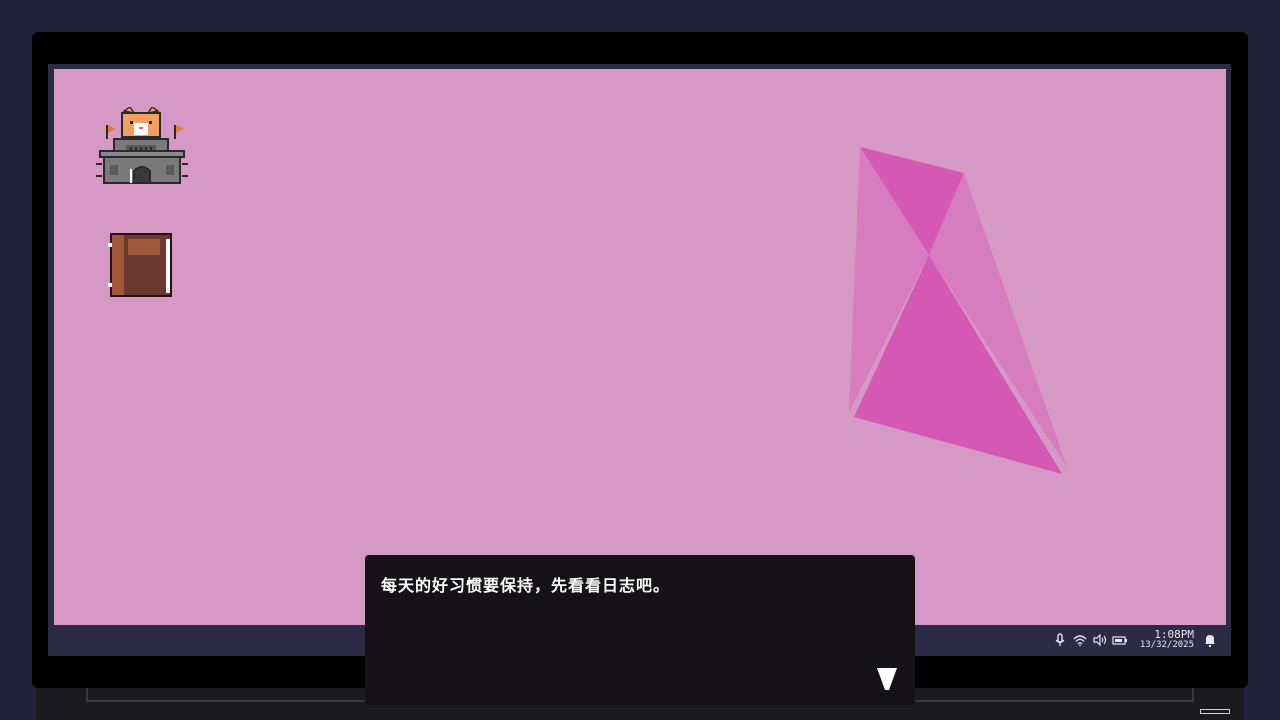  I want to click on system-clock: 1:08PM 13/32/2025, so click(1166, 639).